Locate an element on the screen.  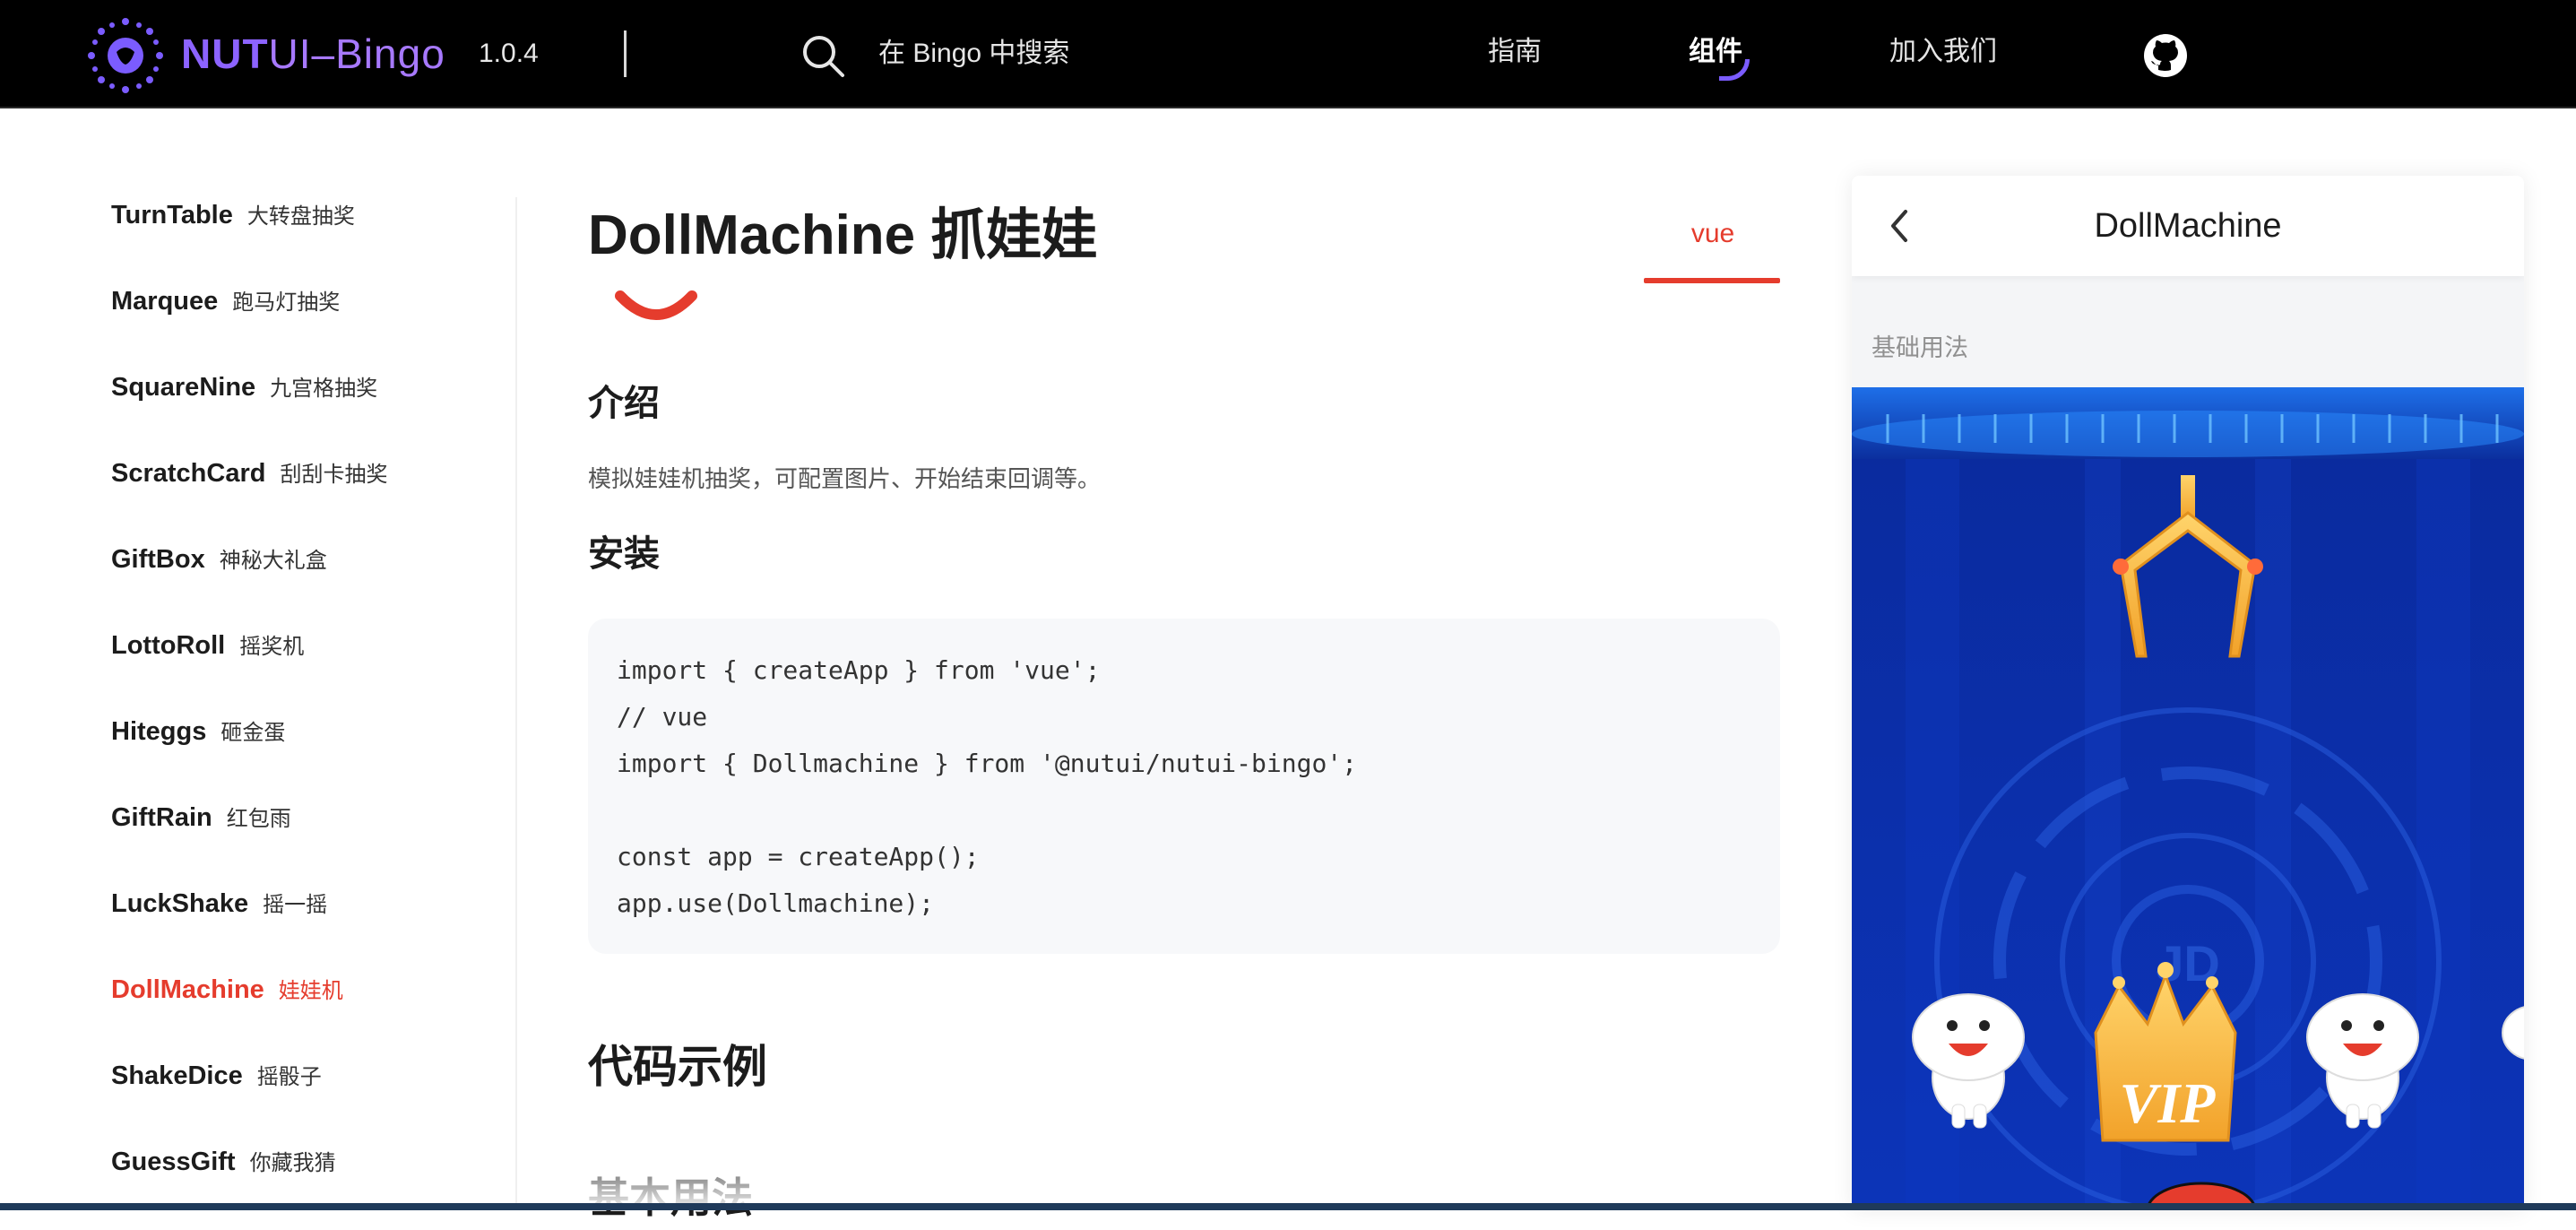
sidebar-item-label: DollMachine is located at coordinates (187, 989).